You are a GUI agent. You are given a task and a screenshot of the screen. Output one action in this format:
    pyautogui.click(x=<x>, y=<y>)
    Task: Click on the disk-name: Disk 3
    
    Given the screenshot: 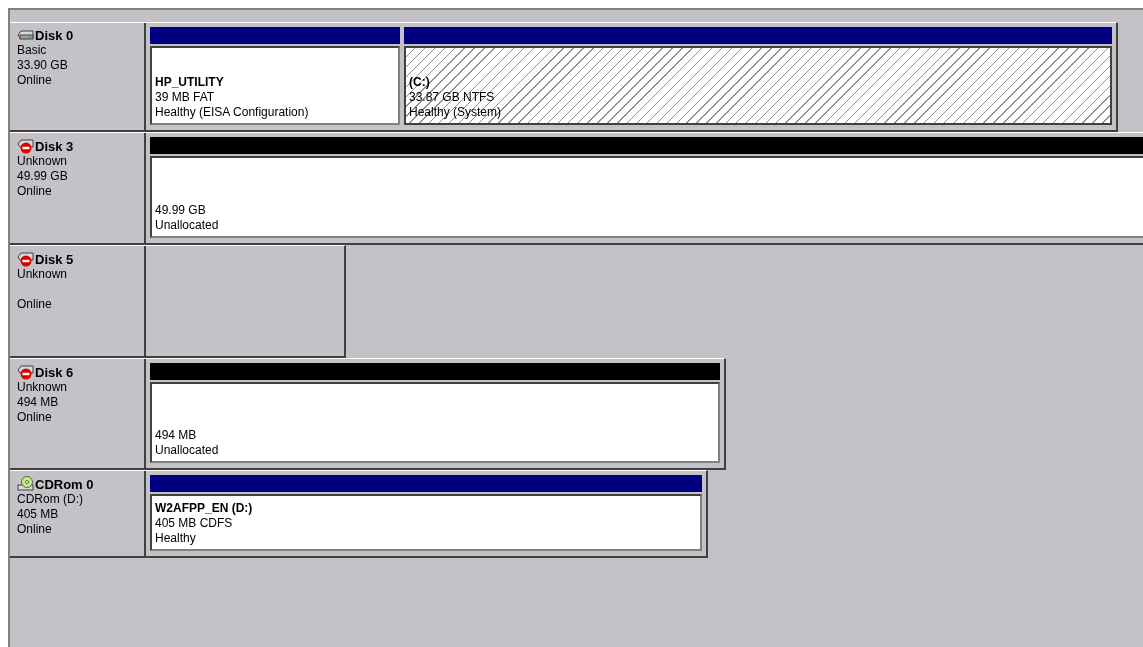 What is the action you would take?
    pyautogui.click(x=54, y=146)
    